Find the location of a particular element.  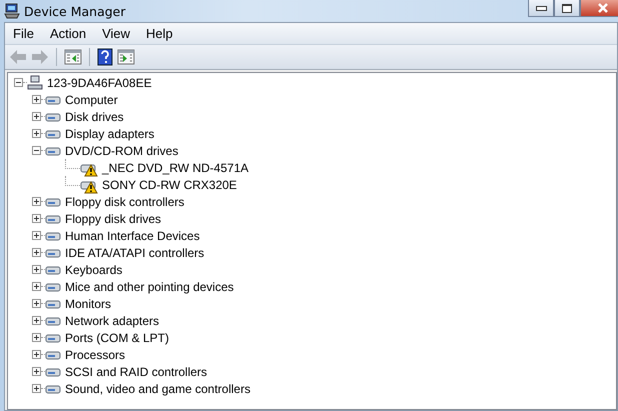

tree-item: Disk drives is located at coordinates (94, 117).